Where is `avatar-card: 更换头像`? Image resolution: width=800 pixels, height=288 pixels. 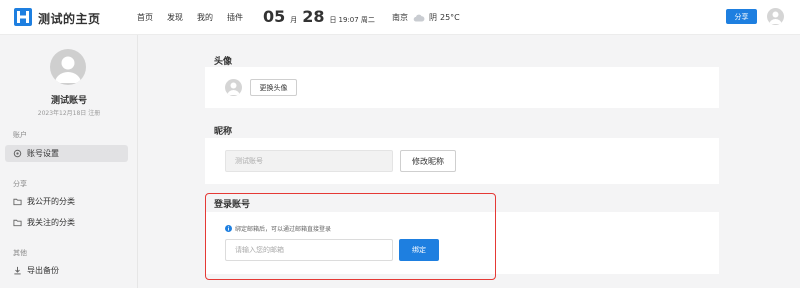
avatar-card: 更换头像 is located at coordinates (462, 87).